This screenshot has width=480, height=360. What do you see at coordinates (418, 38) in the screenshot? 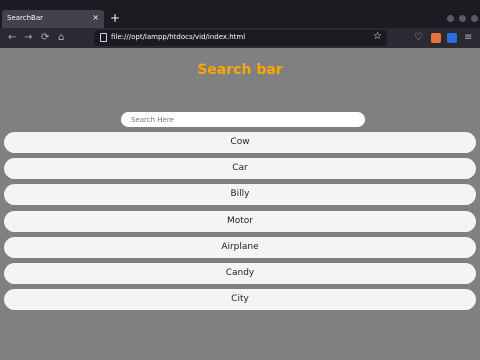
I see `pocket-icon: ♡` at bounding box center [418, 38].